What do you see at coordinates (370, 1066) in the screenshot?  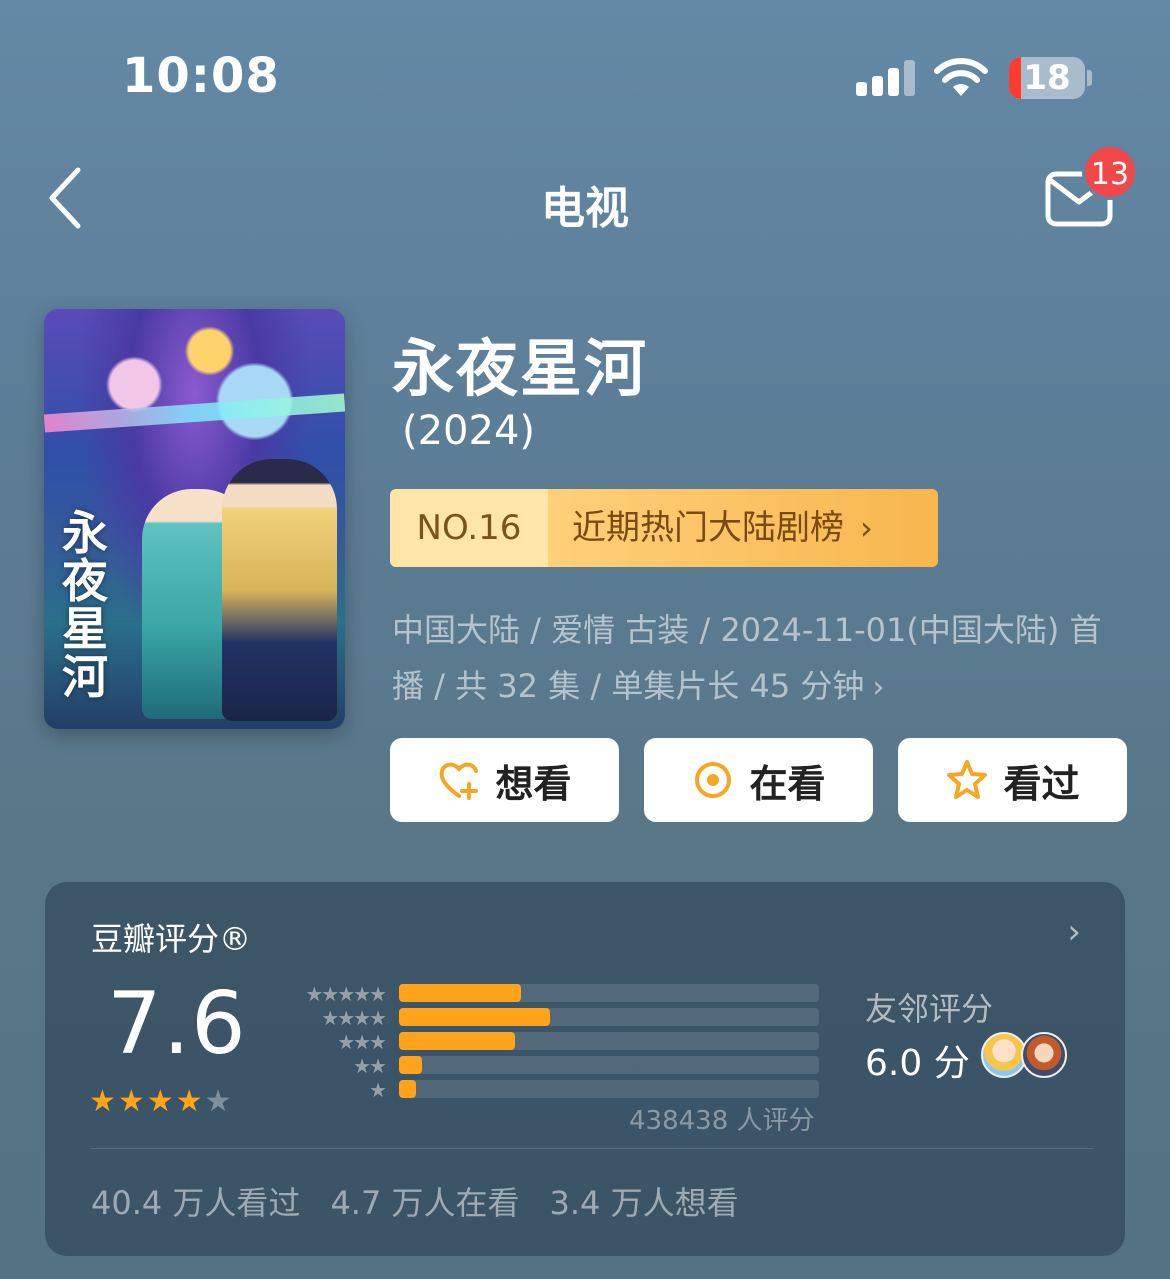 I see `distribution-stars: ★★` at bounding box center [370, 1066].